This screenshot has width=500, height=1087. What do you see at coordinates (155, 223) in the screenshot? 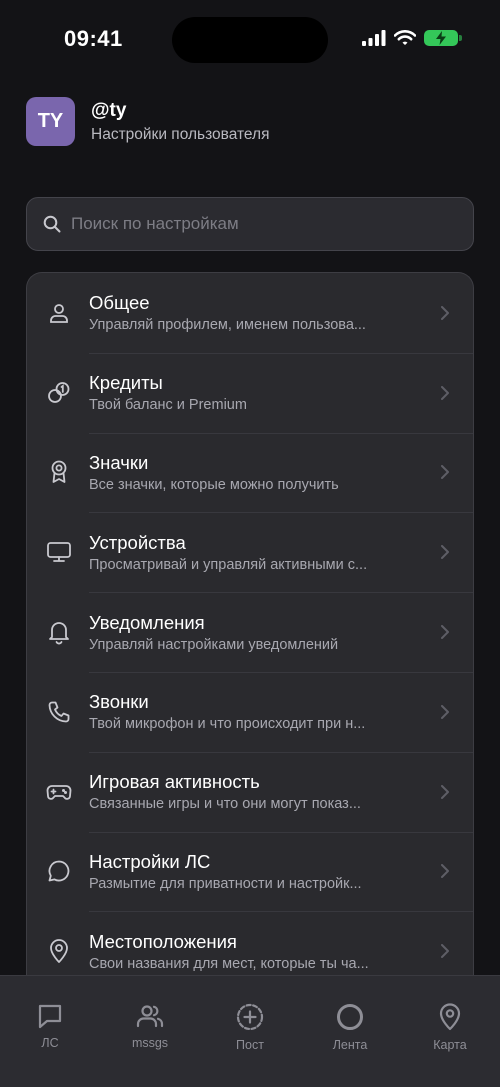
I see `search-placeholder: Поиск по настройкам` at bounding box center [155, 223].